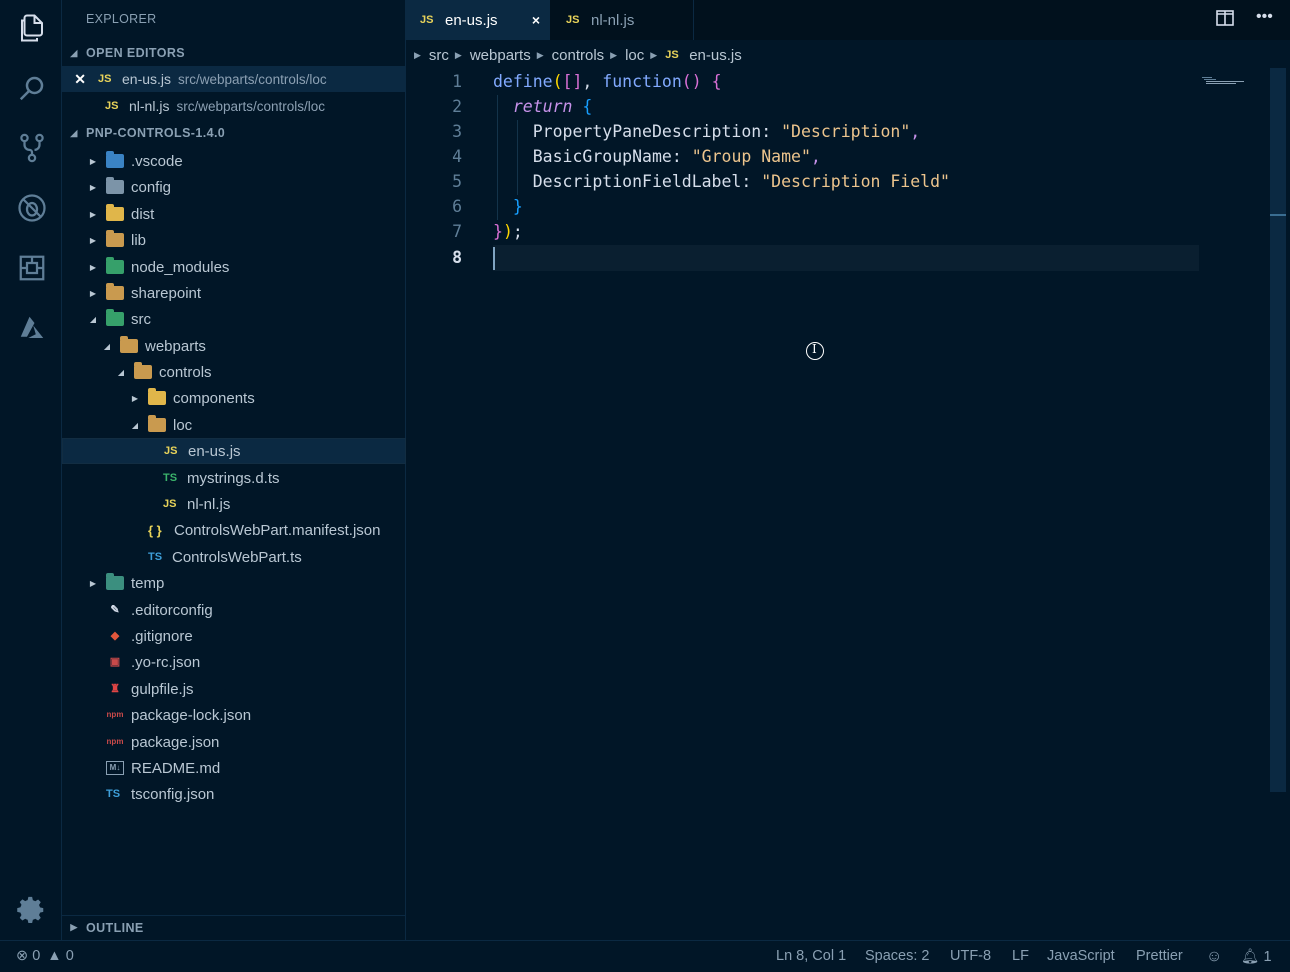 The height and width of the screenshot is (972, 1290). I want to click on open-editor-path: src/webparts/controls/loc, so click(252, 79).